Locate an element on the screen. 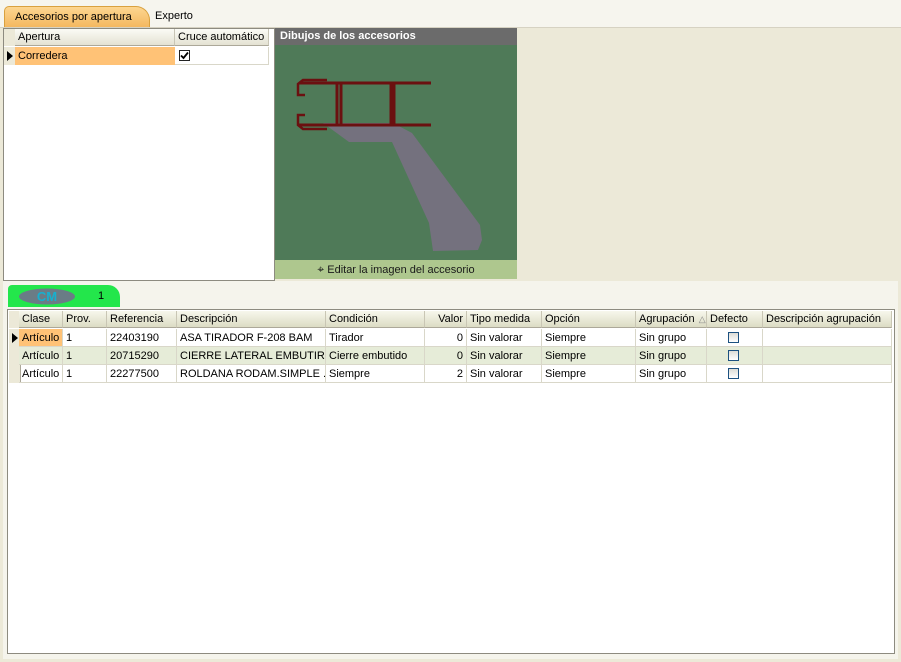 The width and height of the screenshot is (901, 662). cursor-icon: ⌖ is located at coordinates (321, 269).